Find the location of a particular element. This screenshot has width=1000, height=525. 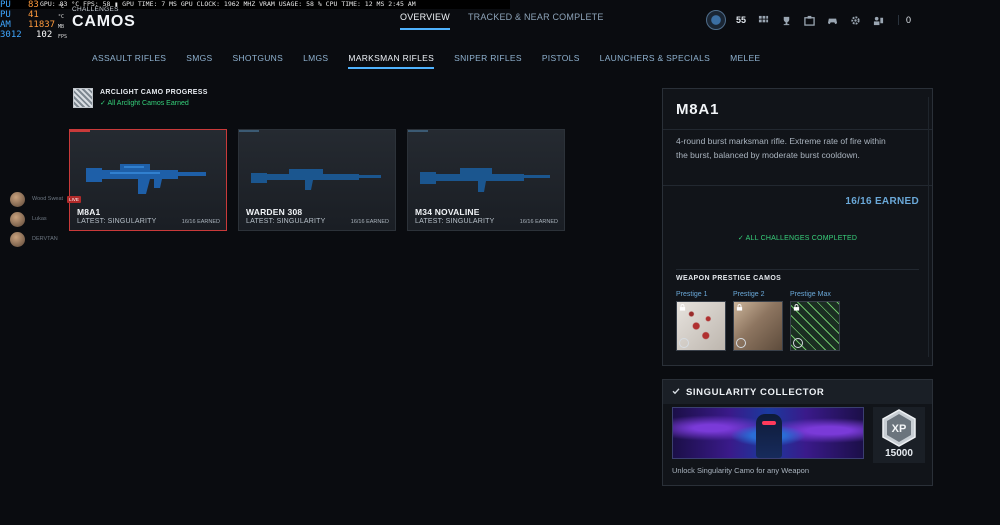

friend-item: Wood Sweat LIVE is located at coordinates (45, 199).